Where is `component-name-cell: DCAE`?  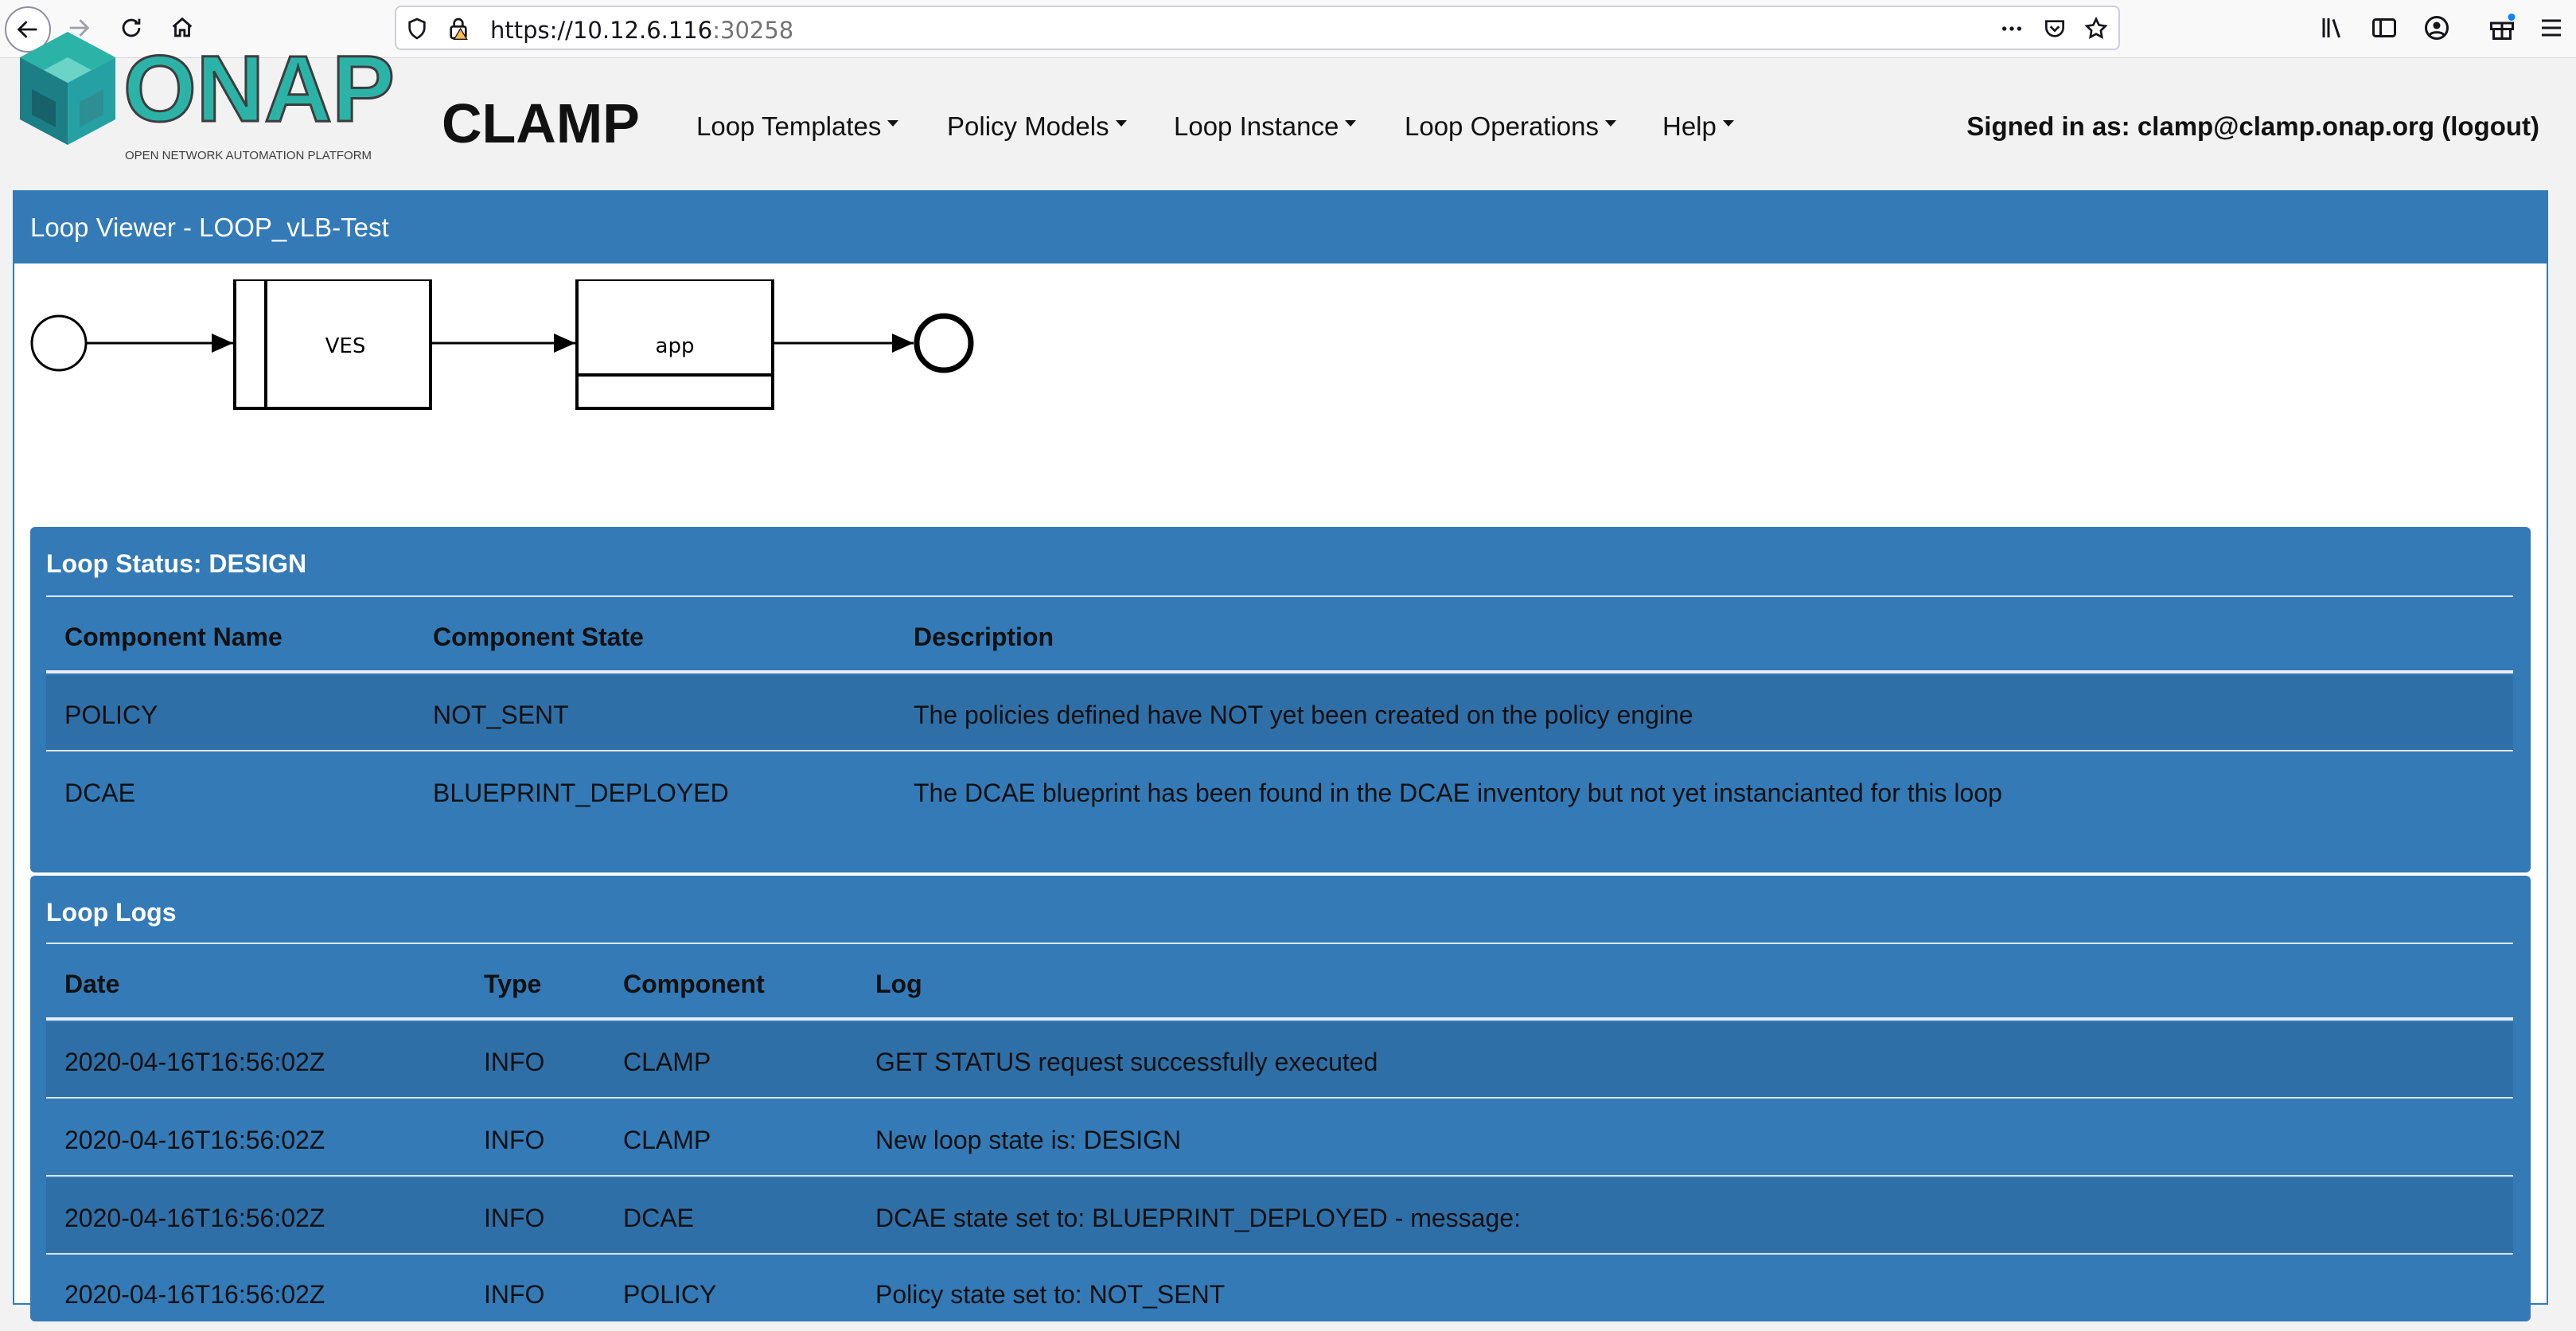 component-name-cell: DCAE is located at coordinates (99, 793).